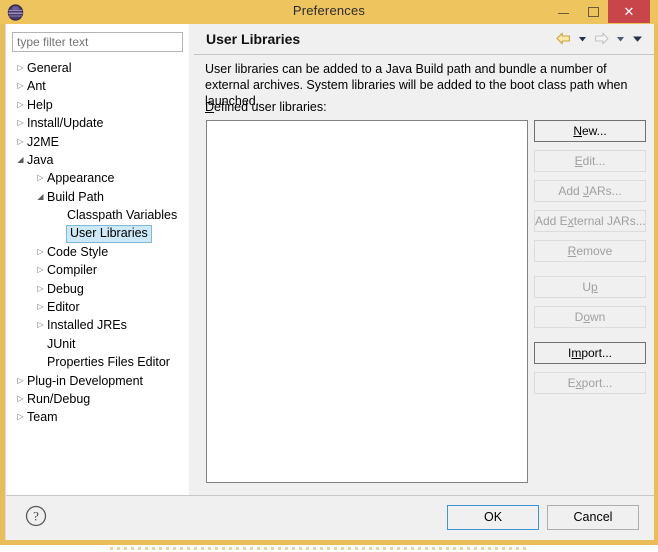 The image size is (658, 552). I want to click on minimize-button, so click(563, 11).